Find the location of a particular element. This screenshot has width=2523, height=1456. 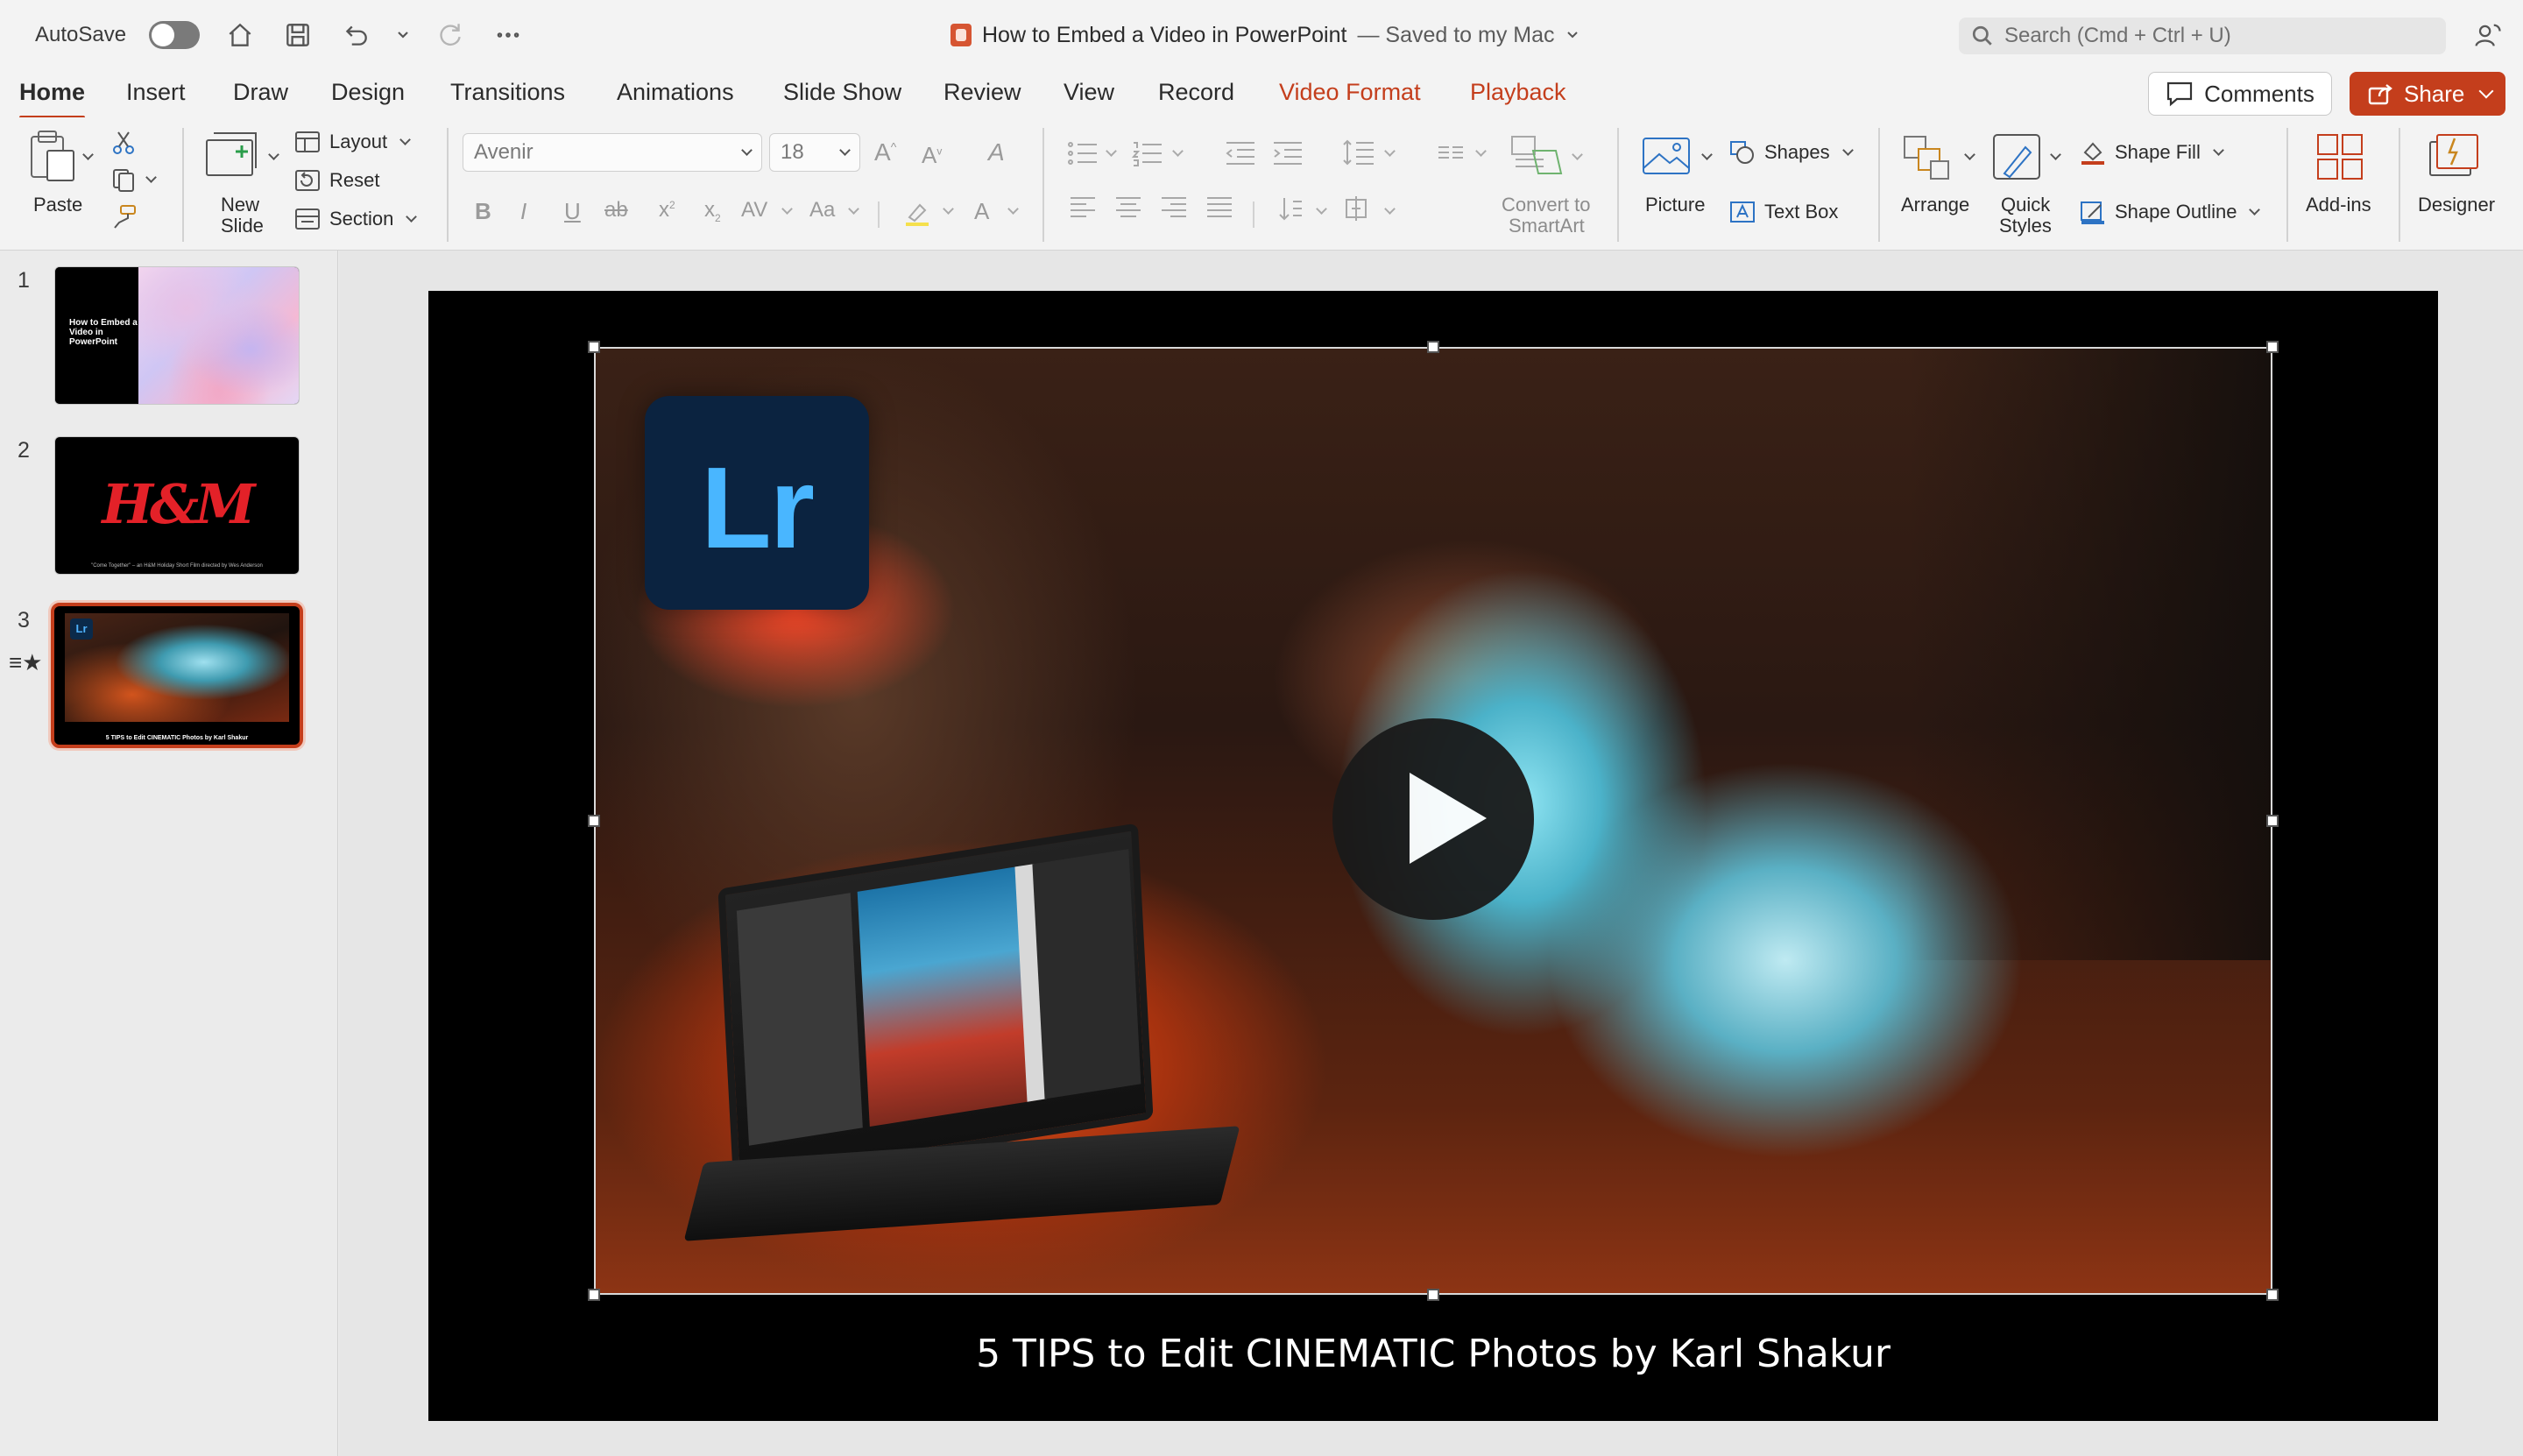

quick-styles-label-line2: Styles is located at coordinates (2025, 227).